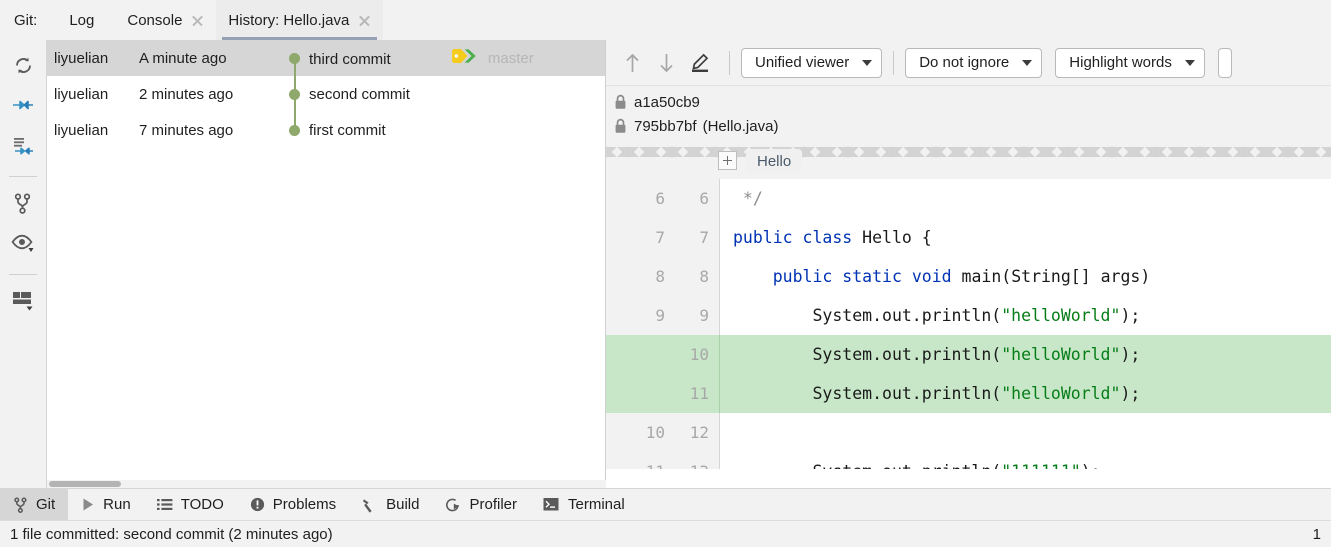 This screenshot has width=1331, height=547. What do you see at coordinates (665, 126) in the screenshot?
I see `revision-hash-right: 795bb7bf` at bounding box center [665, 126].